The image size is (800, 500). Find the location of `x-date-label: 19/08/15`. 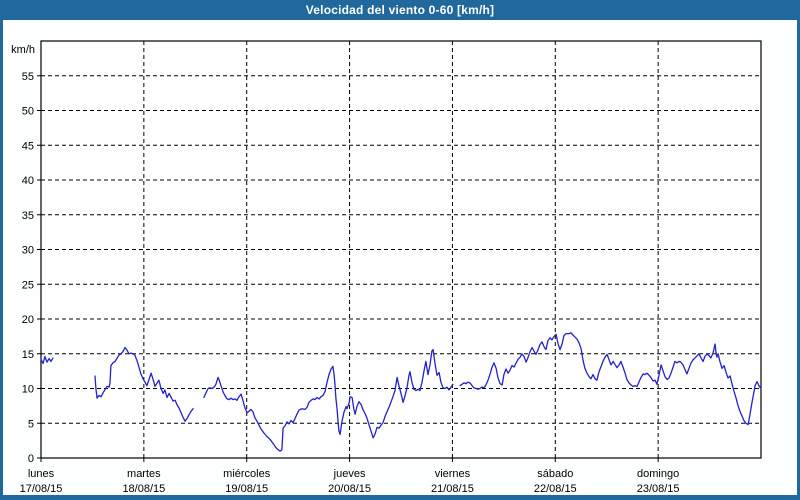

x-date-label: 19/08/15 is located at coordinates (246, 489).